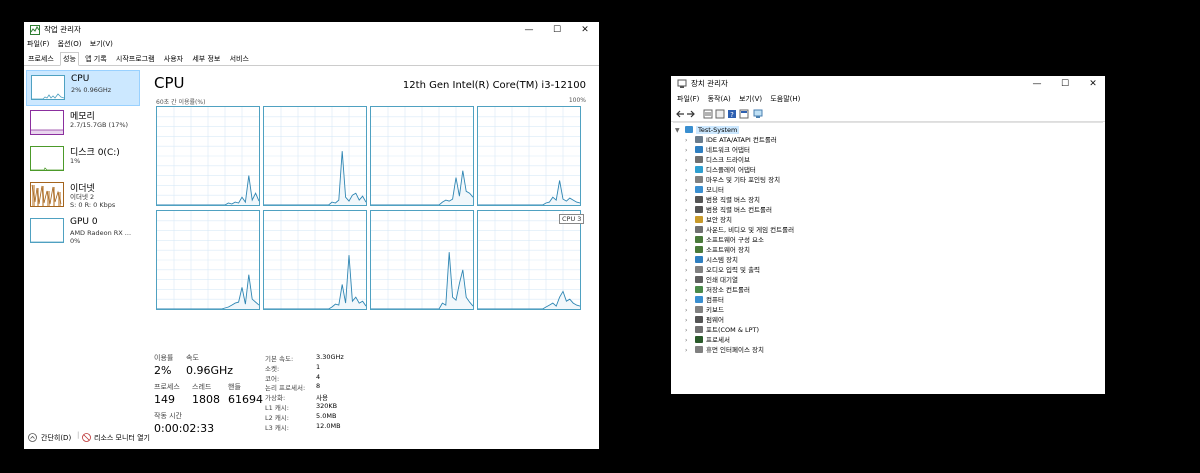  Describe the element at coordinates (704, 310) in the screenshot. I see `device-category: › 키보드` at that location.